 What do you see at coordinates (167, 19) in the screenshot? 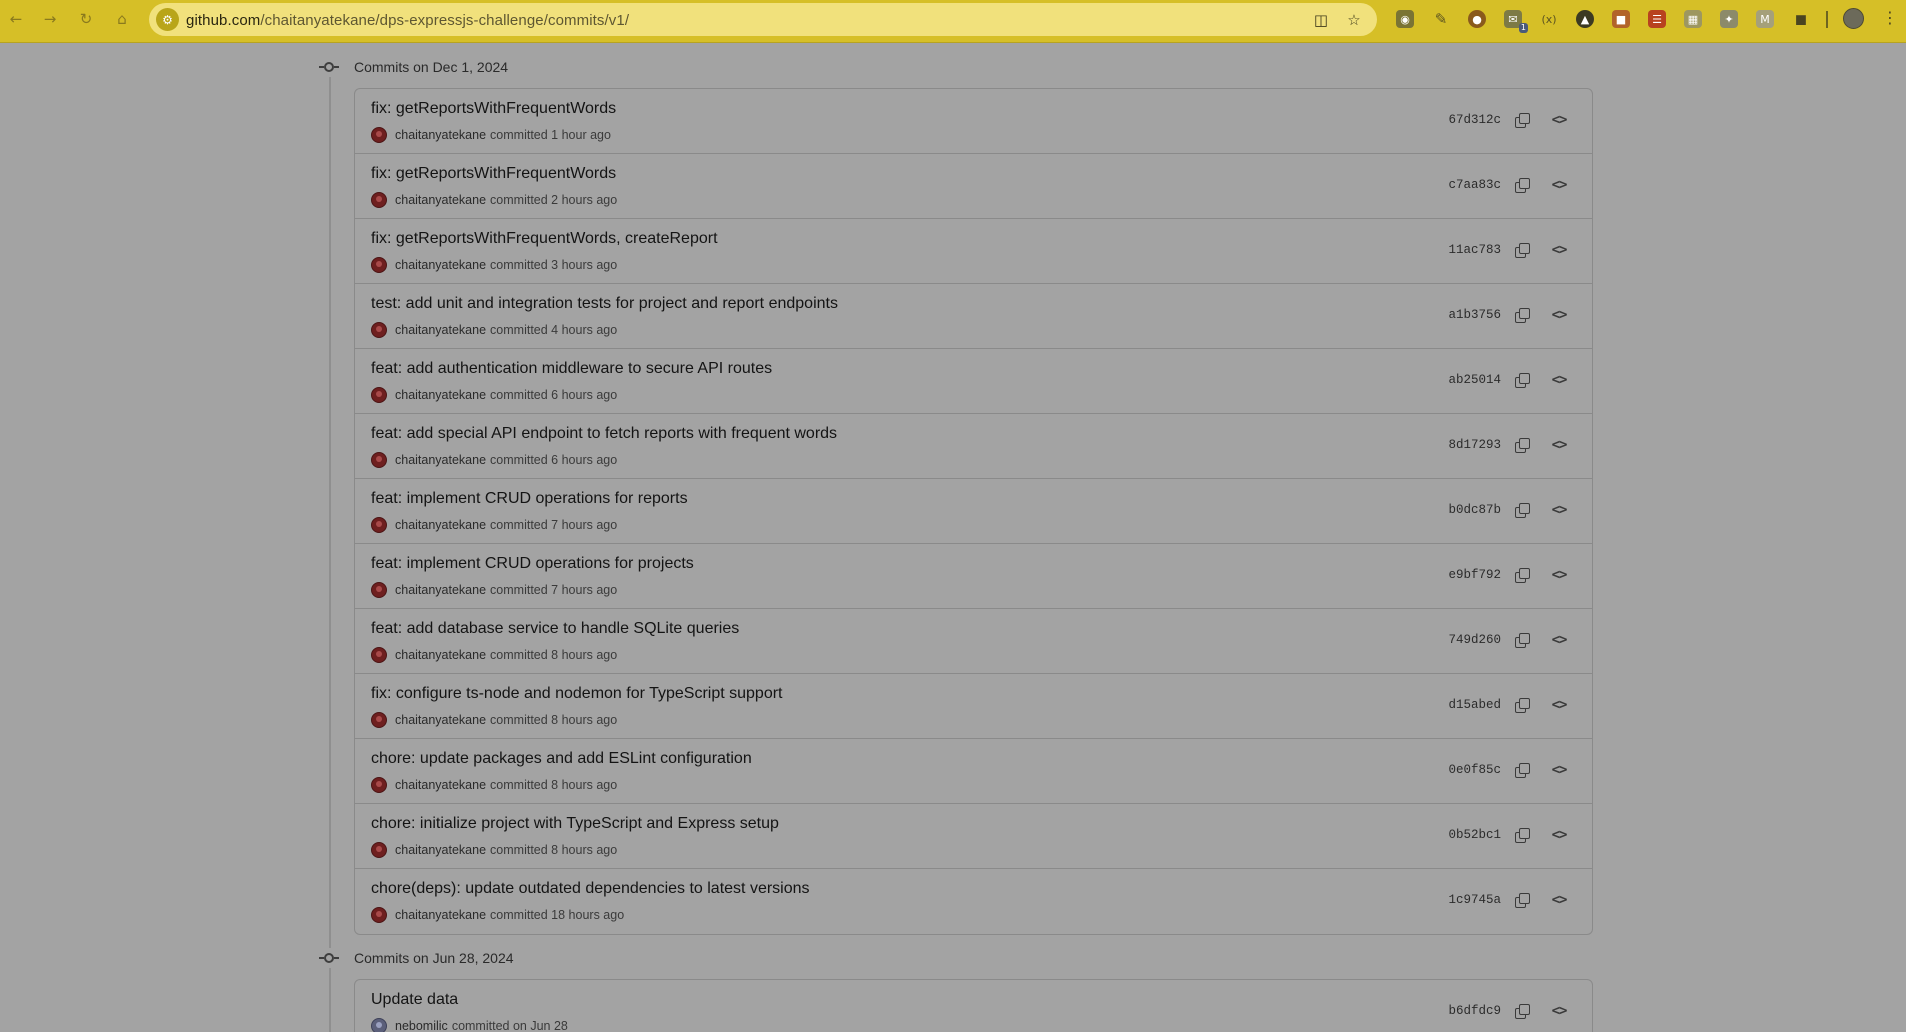
I see `site-info-icon: ⚙` at bounding box center [167, 19].